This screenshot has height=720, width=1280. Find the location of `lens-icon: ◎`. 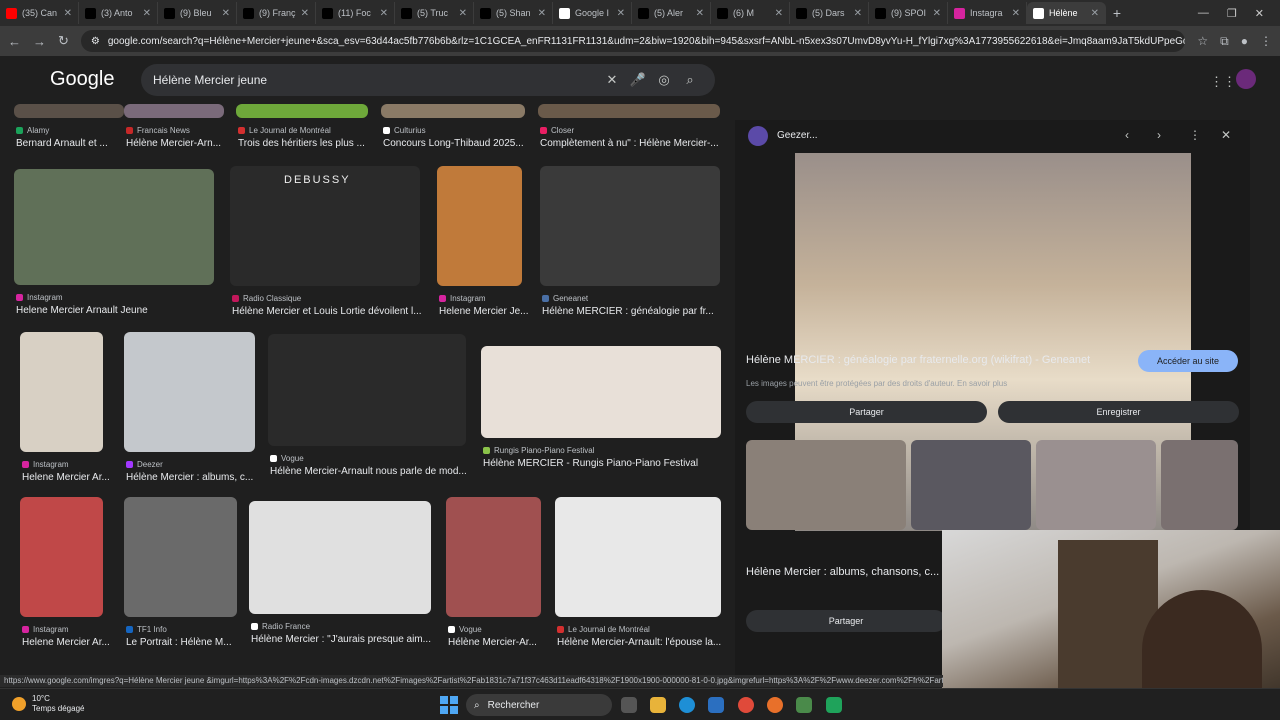

lens-icon: ◎ is located at coordinates (664, 80).